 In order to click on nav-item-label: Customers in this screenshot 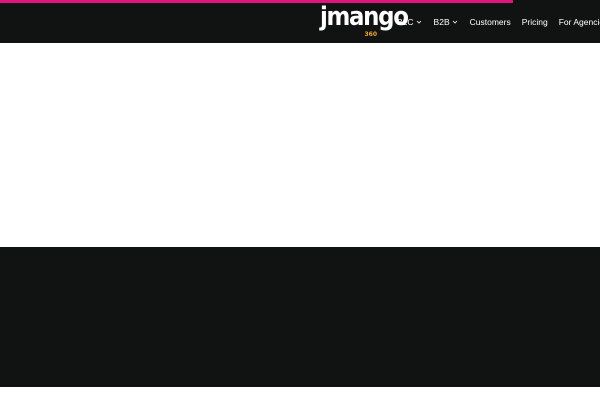, I will do `click(490, 21)`.